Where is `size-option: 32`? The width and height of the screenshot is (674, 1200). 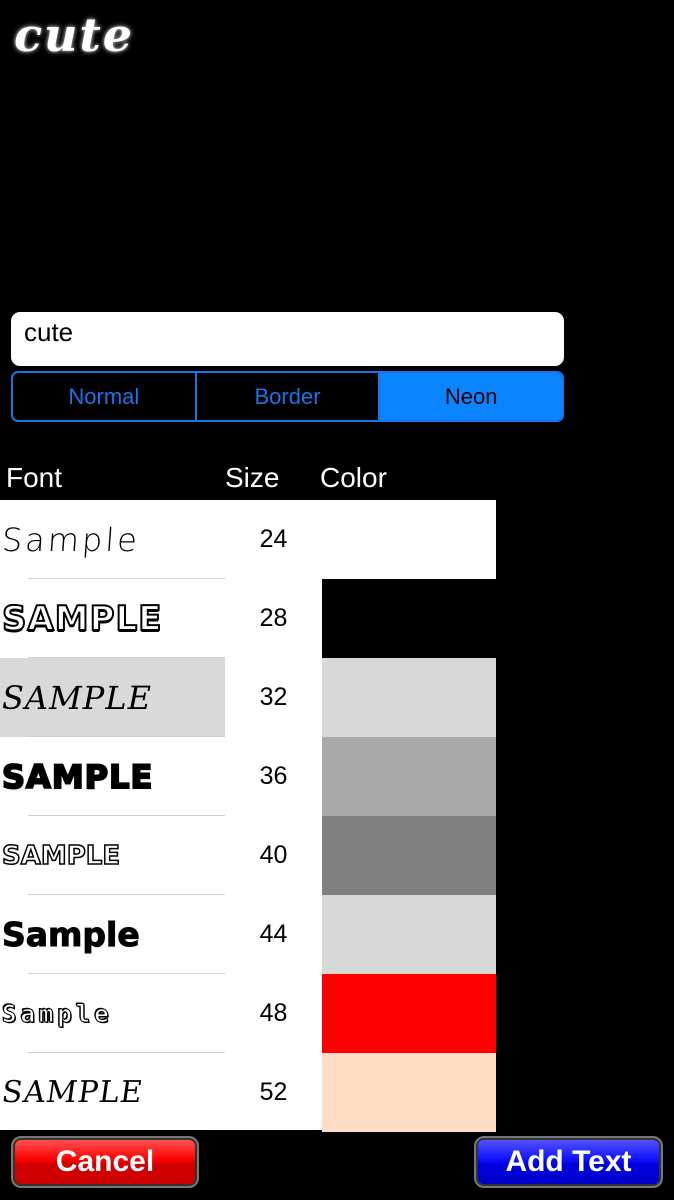
size-option: 32 is located at coordinates (273, 697).